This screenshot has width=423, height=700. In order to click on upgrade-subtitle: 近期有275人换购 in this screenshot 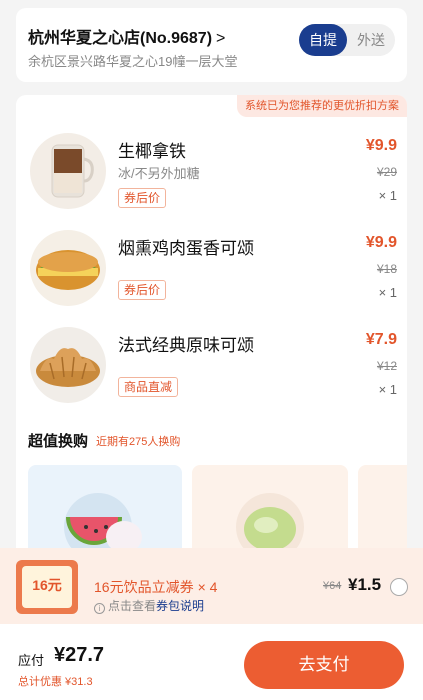, I will do `click(138, 442)`.